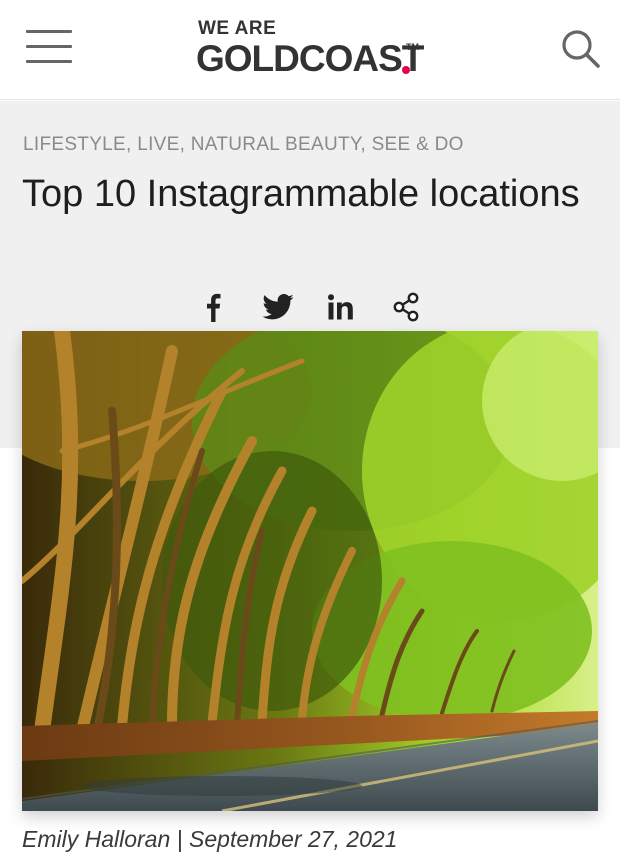 Image resolution: width=620 pixels, height=866 pixels. What do you see at coordinates (213, 307) in the screenshot?
I see `facebook-icon` at bounding box center [213, 307].